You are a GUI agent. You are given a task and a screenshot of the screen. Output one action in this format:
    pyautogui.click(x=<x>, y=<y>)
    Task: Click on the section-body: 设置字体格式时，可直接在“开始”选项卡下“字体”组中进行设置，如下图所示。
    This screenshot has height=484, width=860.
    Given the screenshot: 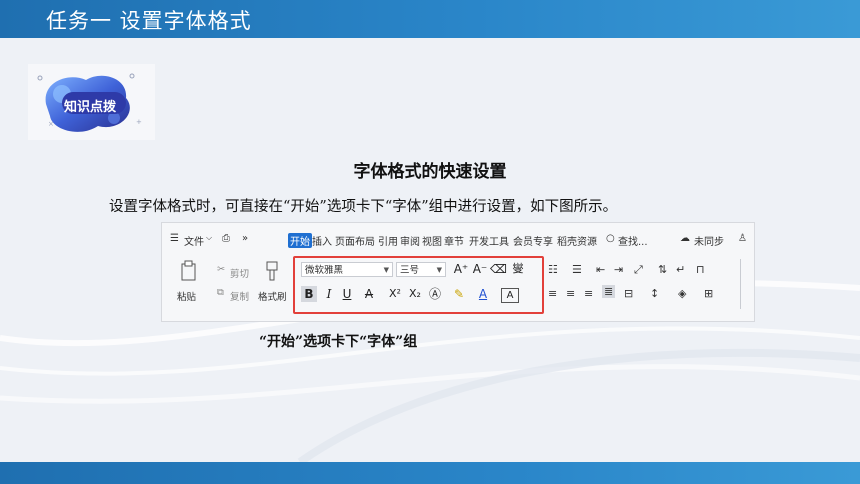 What is the action you would take?
    pyautogui.click(x=363, y=207)
    